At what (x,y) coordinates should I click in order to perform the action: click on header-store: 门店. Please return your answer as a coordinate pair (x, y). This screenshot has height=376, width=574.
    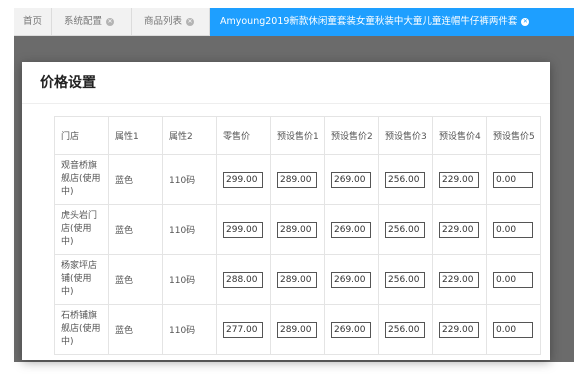
    Looking at the image, I should click on (81, 135).